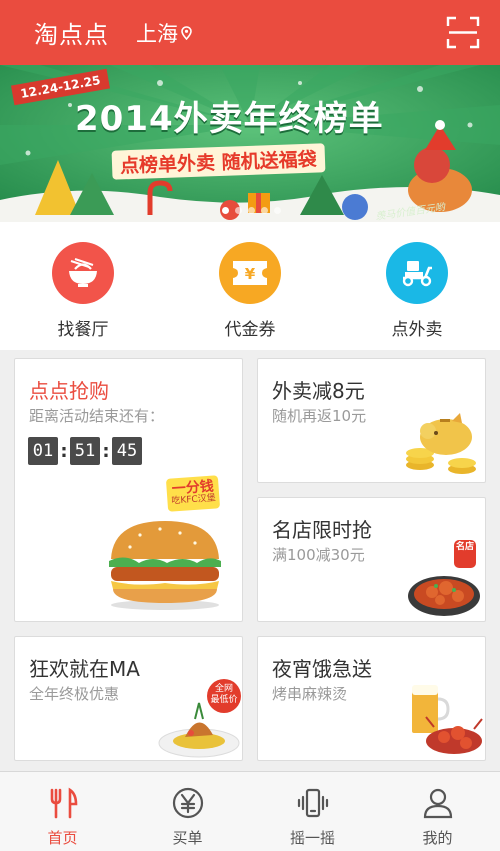 This screenshot has width=500, height=851. I want to click on card-title: 点点抢购, so click(69, 391).